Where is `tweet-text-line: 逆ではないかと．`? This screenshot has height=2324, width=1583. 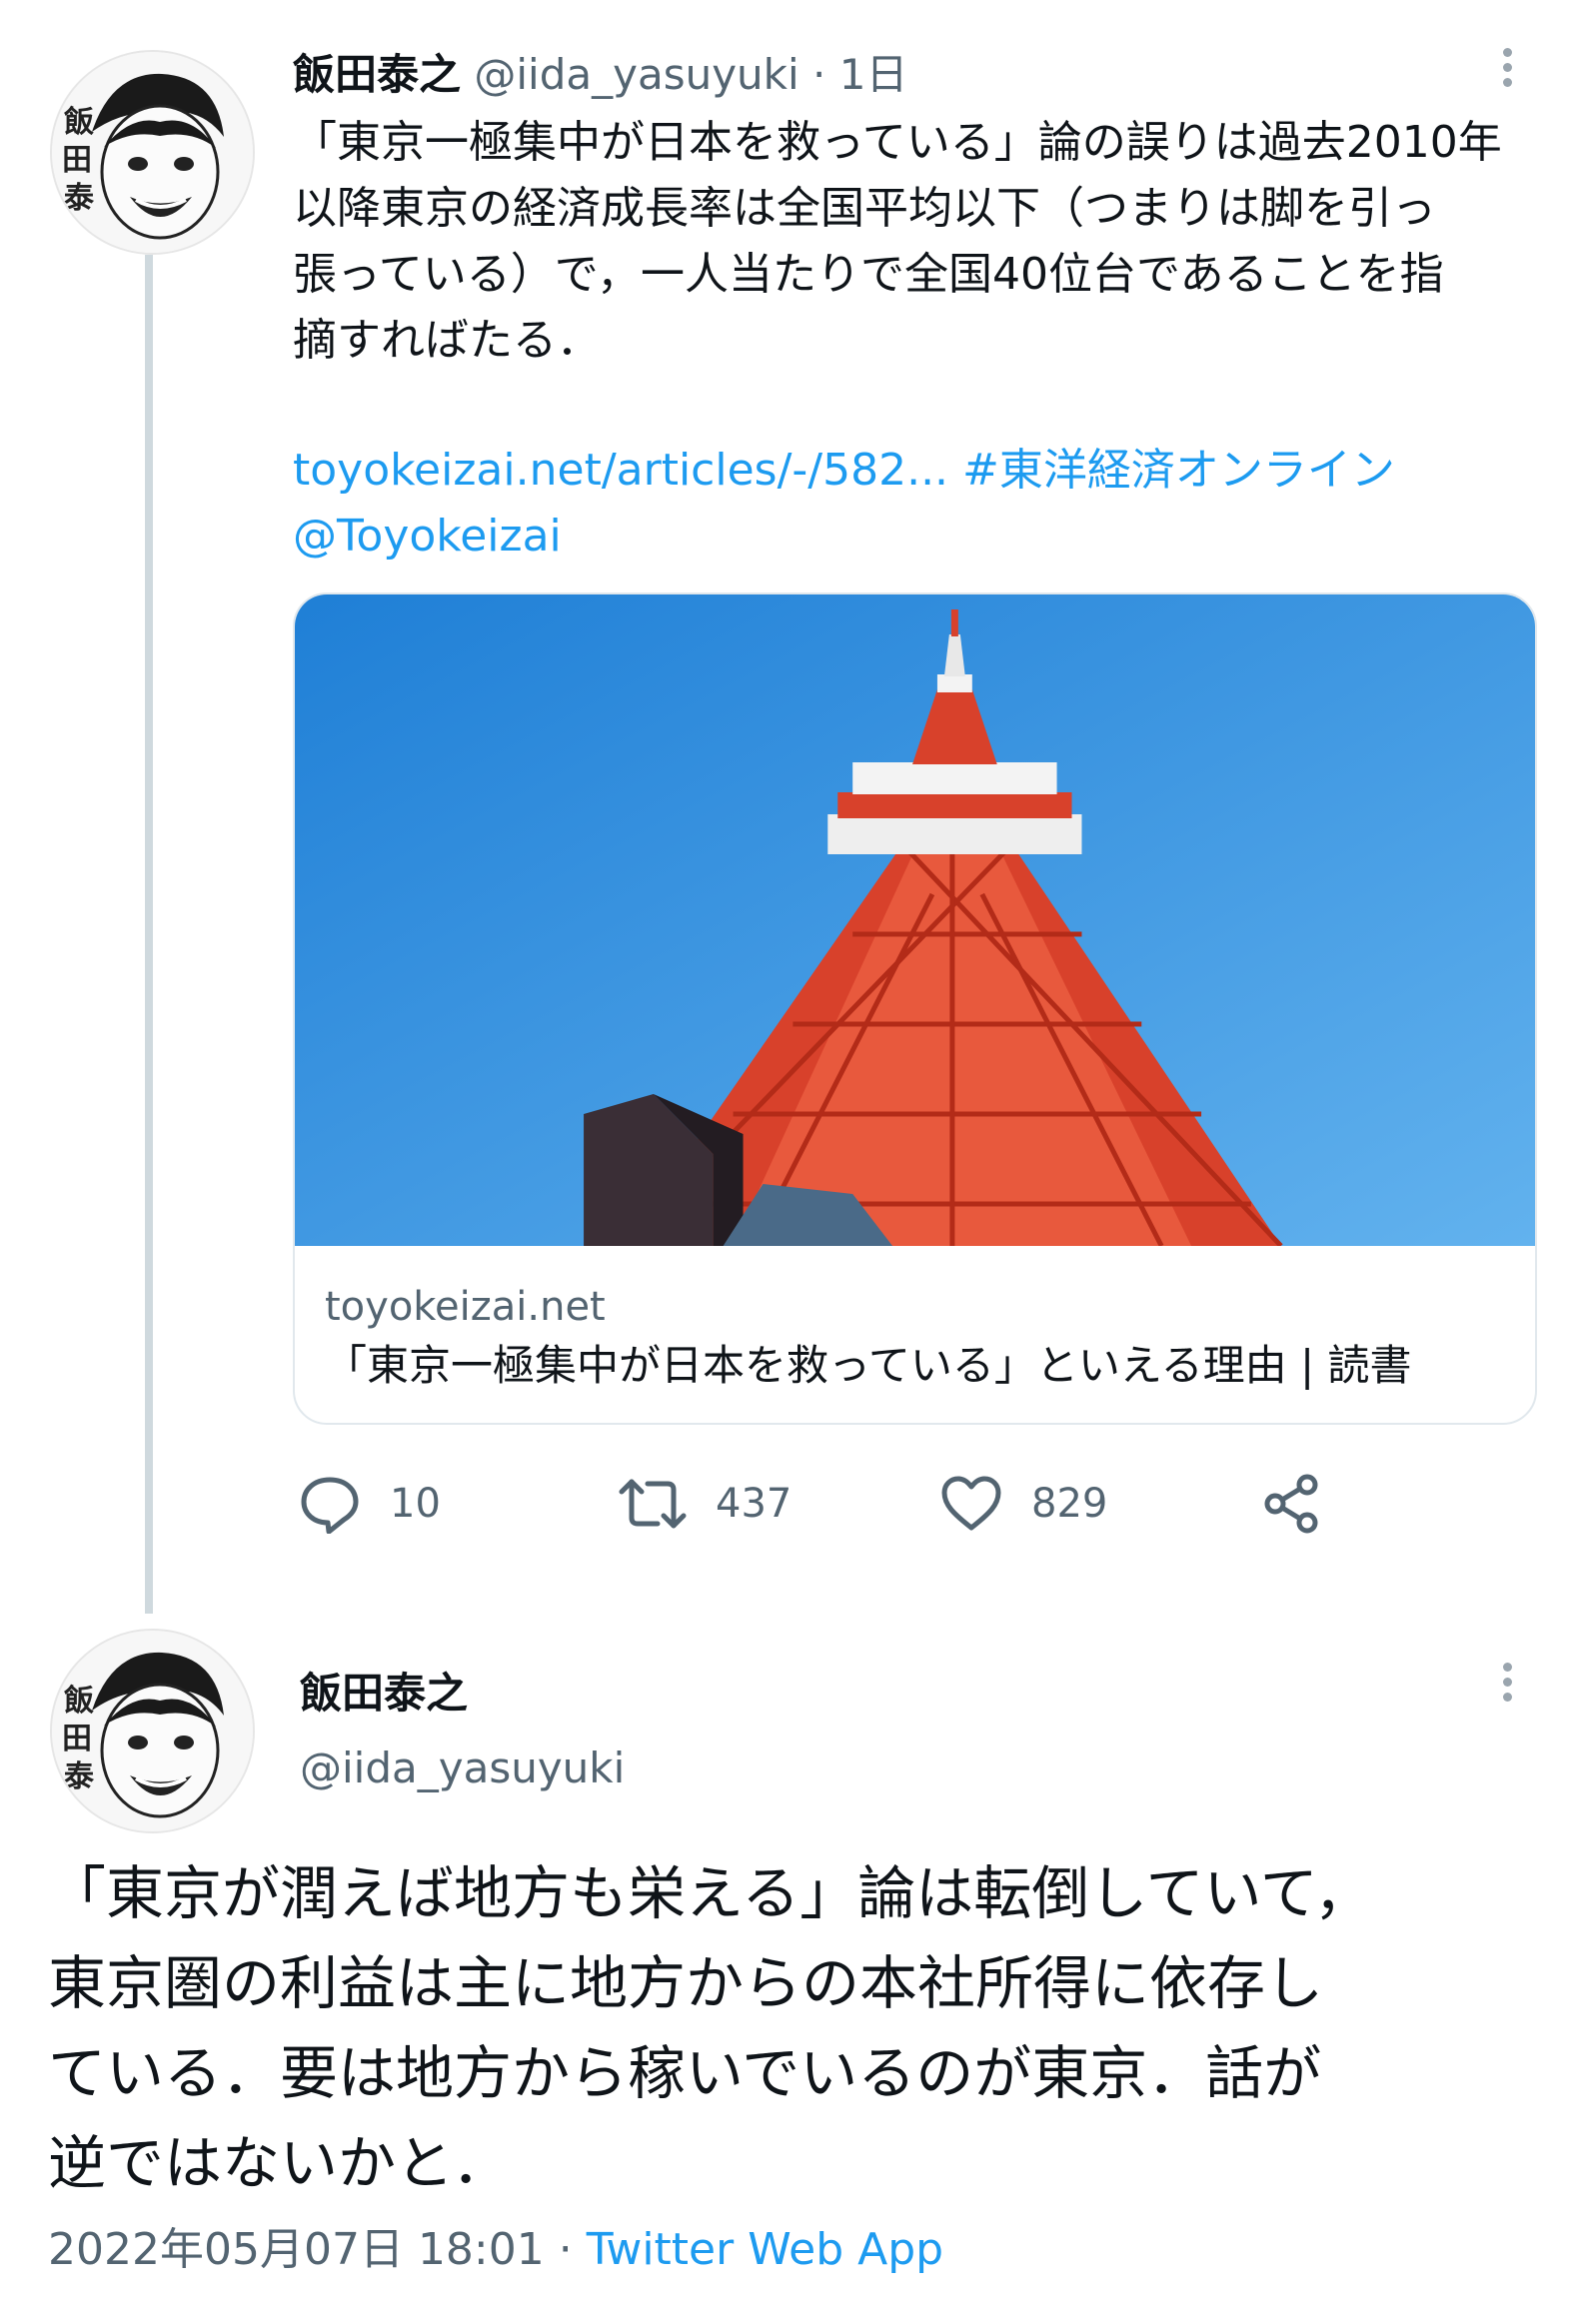 tweet-text-line: 逆ではないかと． is located at coordinates (279, 2163).